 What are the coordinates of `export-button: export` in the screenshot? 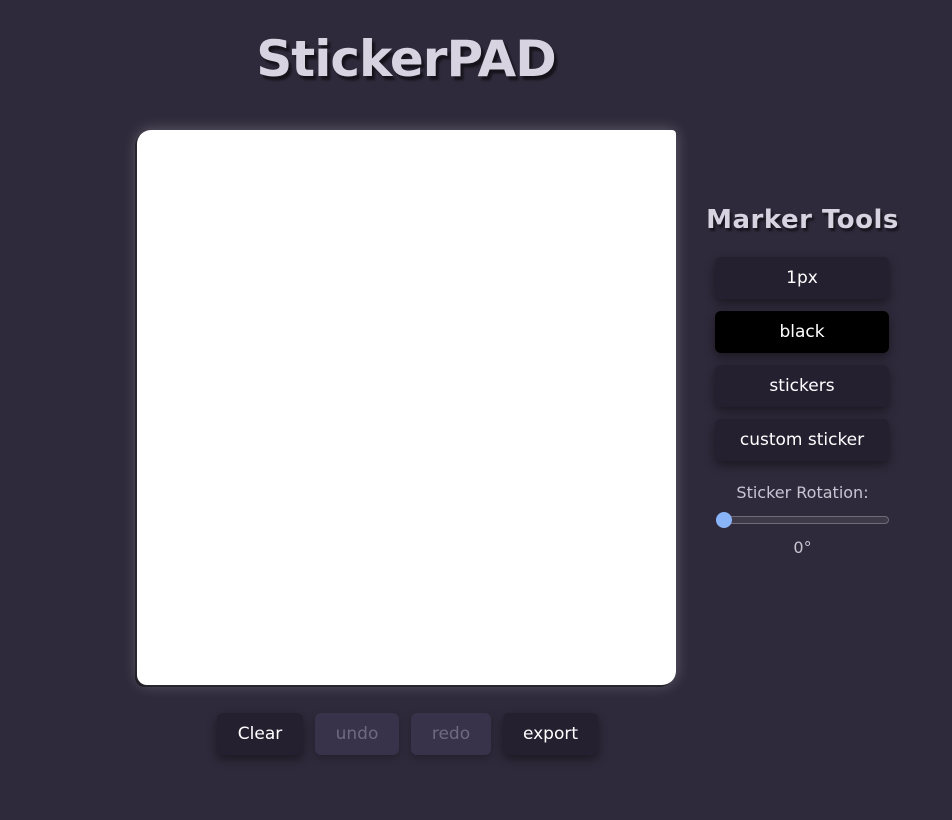 It's located at (550, 734).